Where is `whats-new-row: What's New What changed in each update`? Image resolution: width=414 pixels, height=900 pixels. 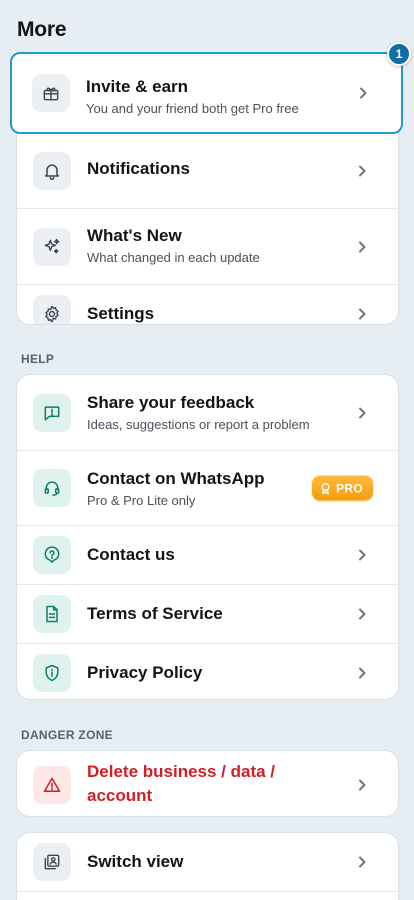 whats-new-row: What's New What changed in each update is located at coordinates (207, 246).